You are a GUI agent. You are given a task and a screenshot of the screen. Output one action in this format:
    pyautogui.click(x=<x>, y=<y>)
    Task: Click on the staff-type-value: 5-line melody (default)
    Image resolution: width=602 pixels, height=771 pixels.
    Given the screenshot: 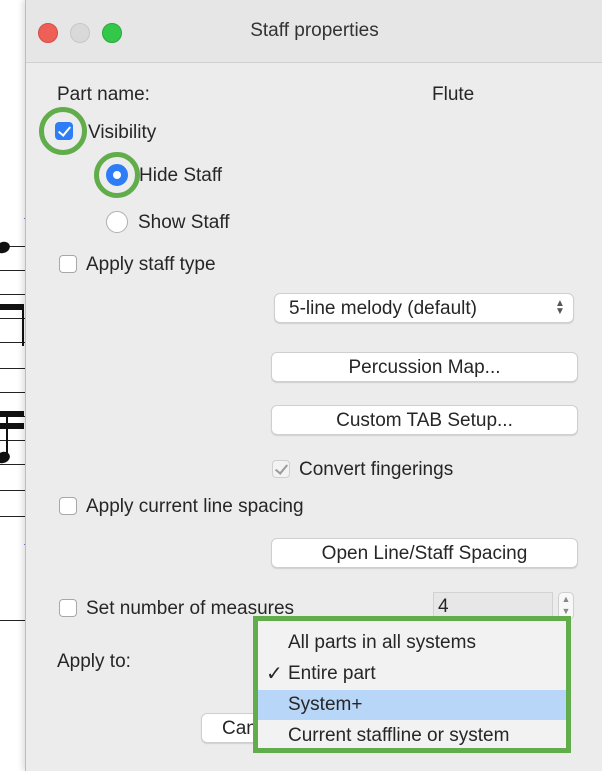 What is the action you would take?
    pyautogui.click(x=383, y=308)
    